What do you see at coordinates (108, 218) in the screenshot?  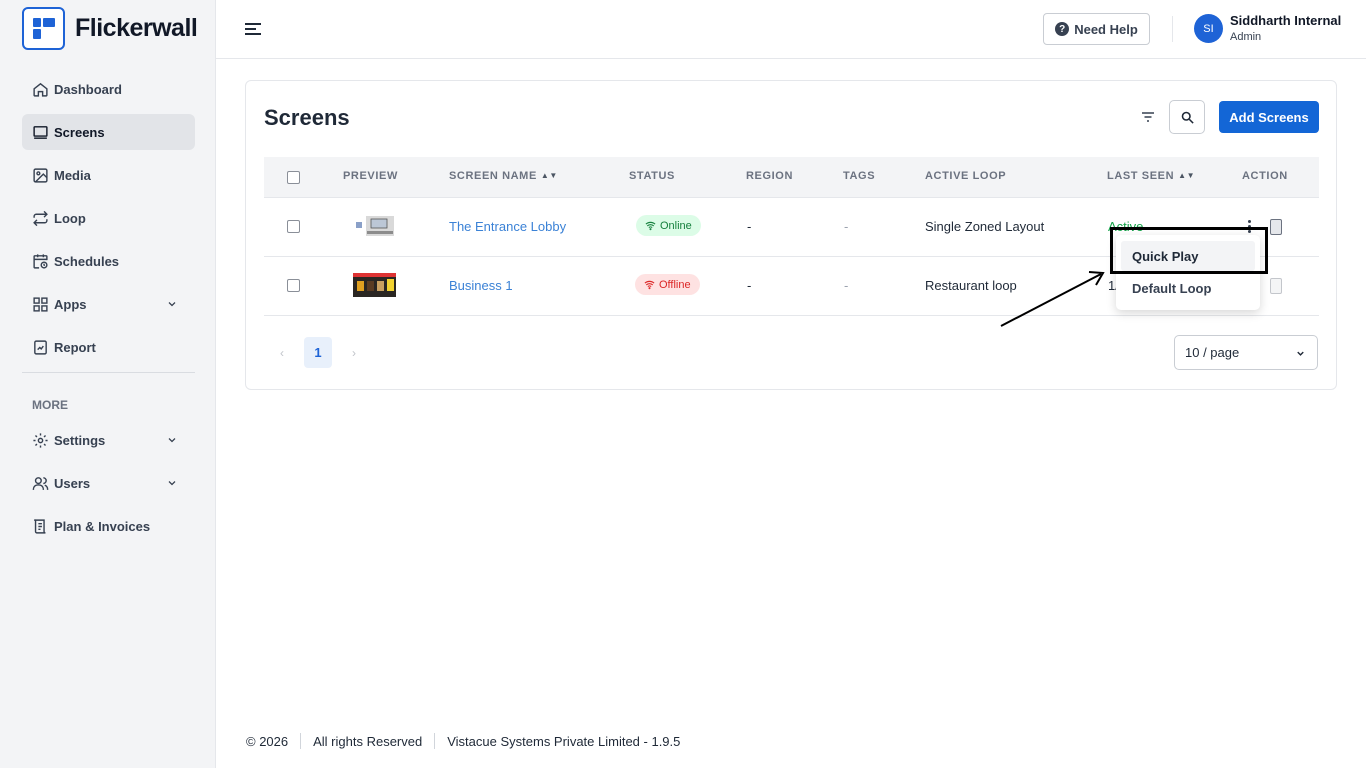 I see `sidebar-item-loop: Loop` at bounding box center [108, 218].